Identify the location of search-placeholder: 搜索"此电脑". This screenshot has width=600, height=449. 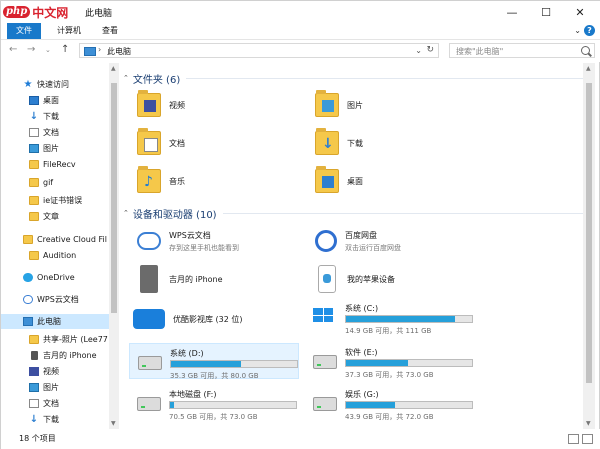
(480, 51).